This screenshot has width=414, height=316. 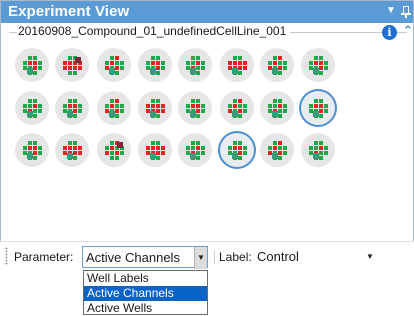 What do you see at coordinates (145, 257) in the screenshot?
I see `parameter-combobox: Active Channels ▼` at bounding box center [145, 257].